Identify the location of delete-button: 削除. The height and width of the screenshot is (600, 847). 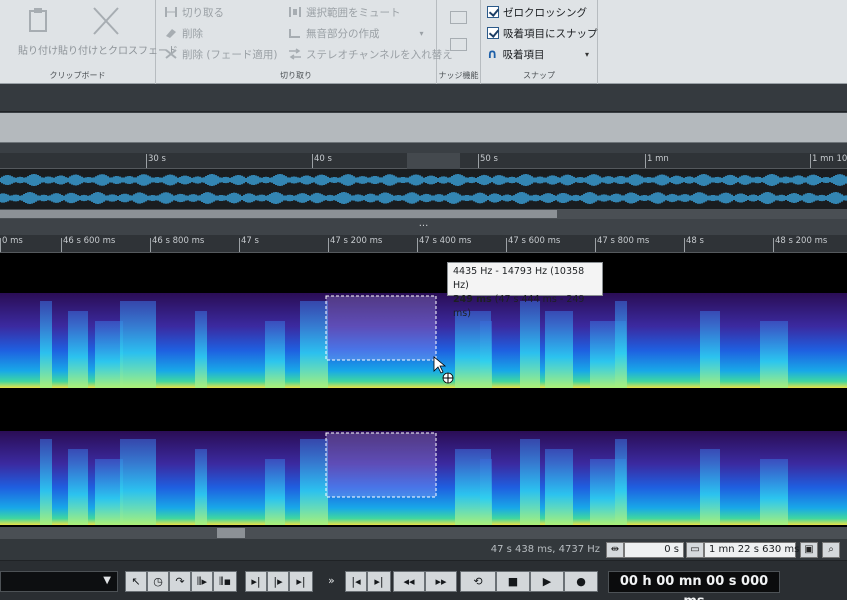
(183, 33).